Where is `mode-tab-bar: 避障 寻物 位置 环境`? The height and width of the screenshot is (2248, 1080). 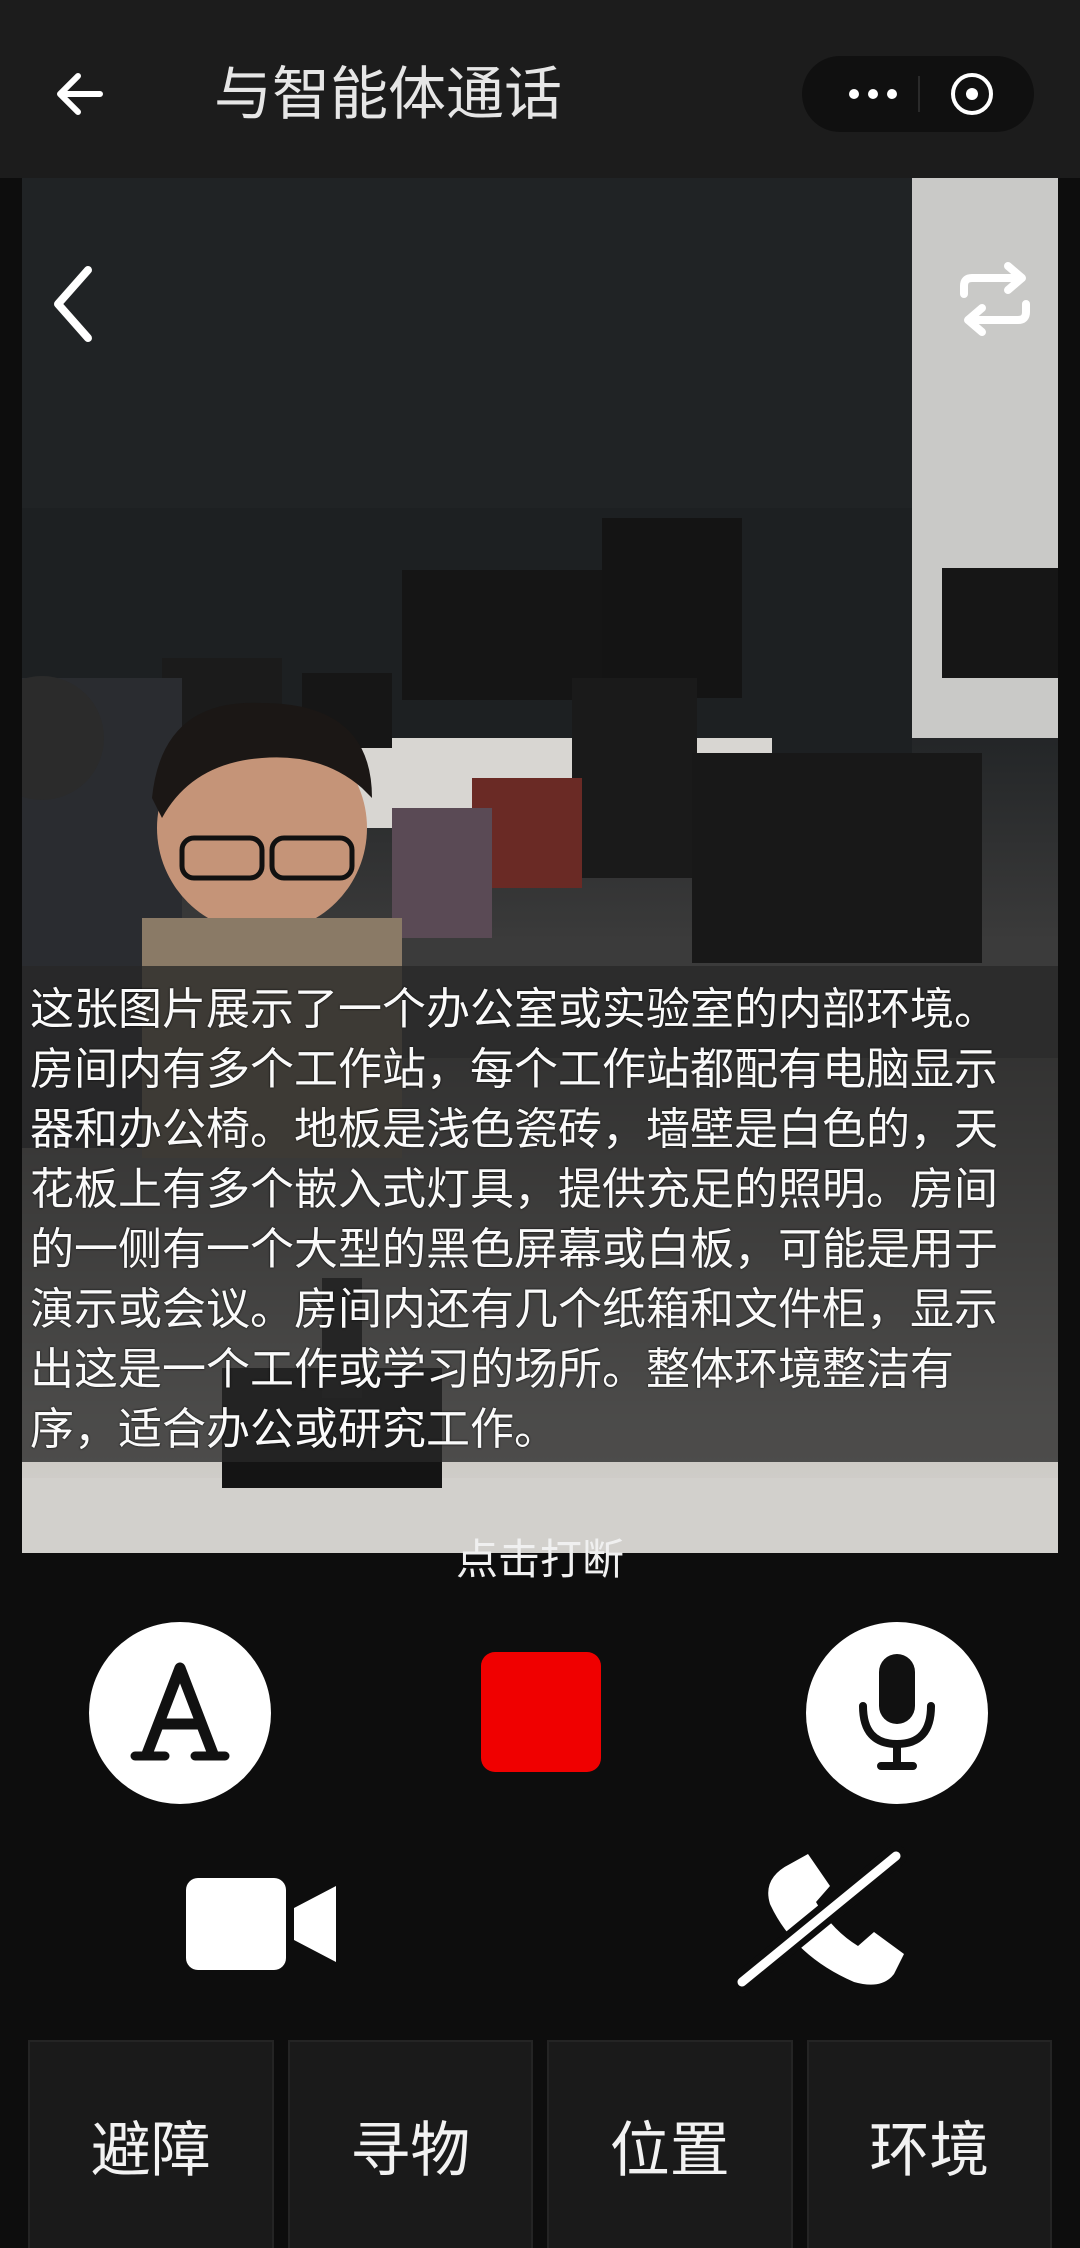 mode-tab-bar: 避障 寻物 位置 环境 is located at coordinates (540, 2144).